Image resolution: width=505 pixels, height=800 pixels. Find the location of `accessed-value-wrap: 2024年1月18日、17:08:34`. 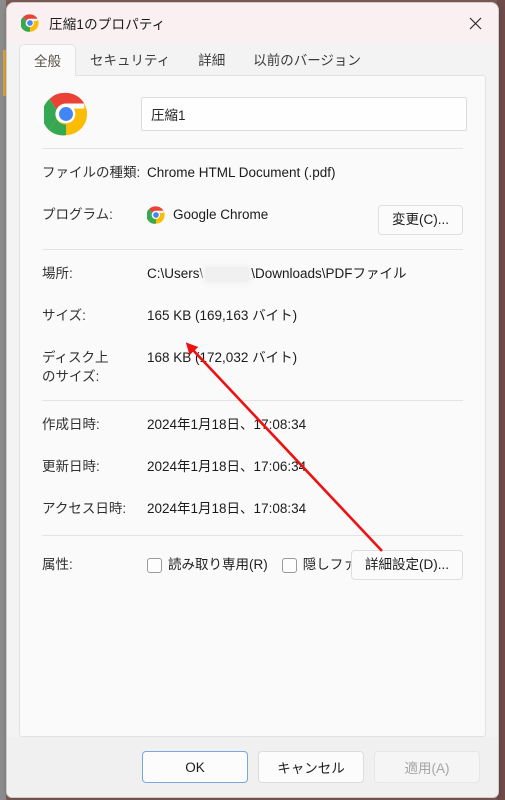

accessed-value-wrap: 2024年1月18日、17:08:34 is located at coordinates (305, 509).